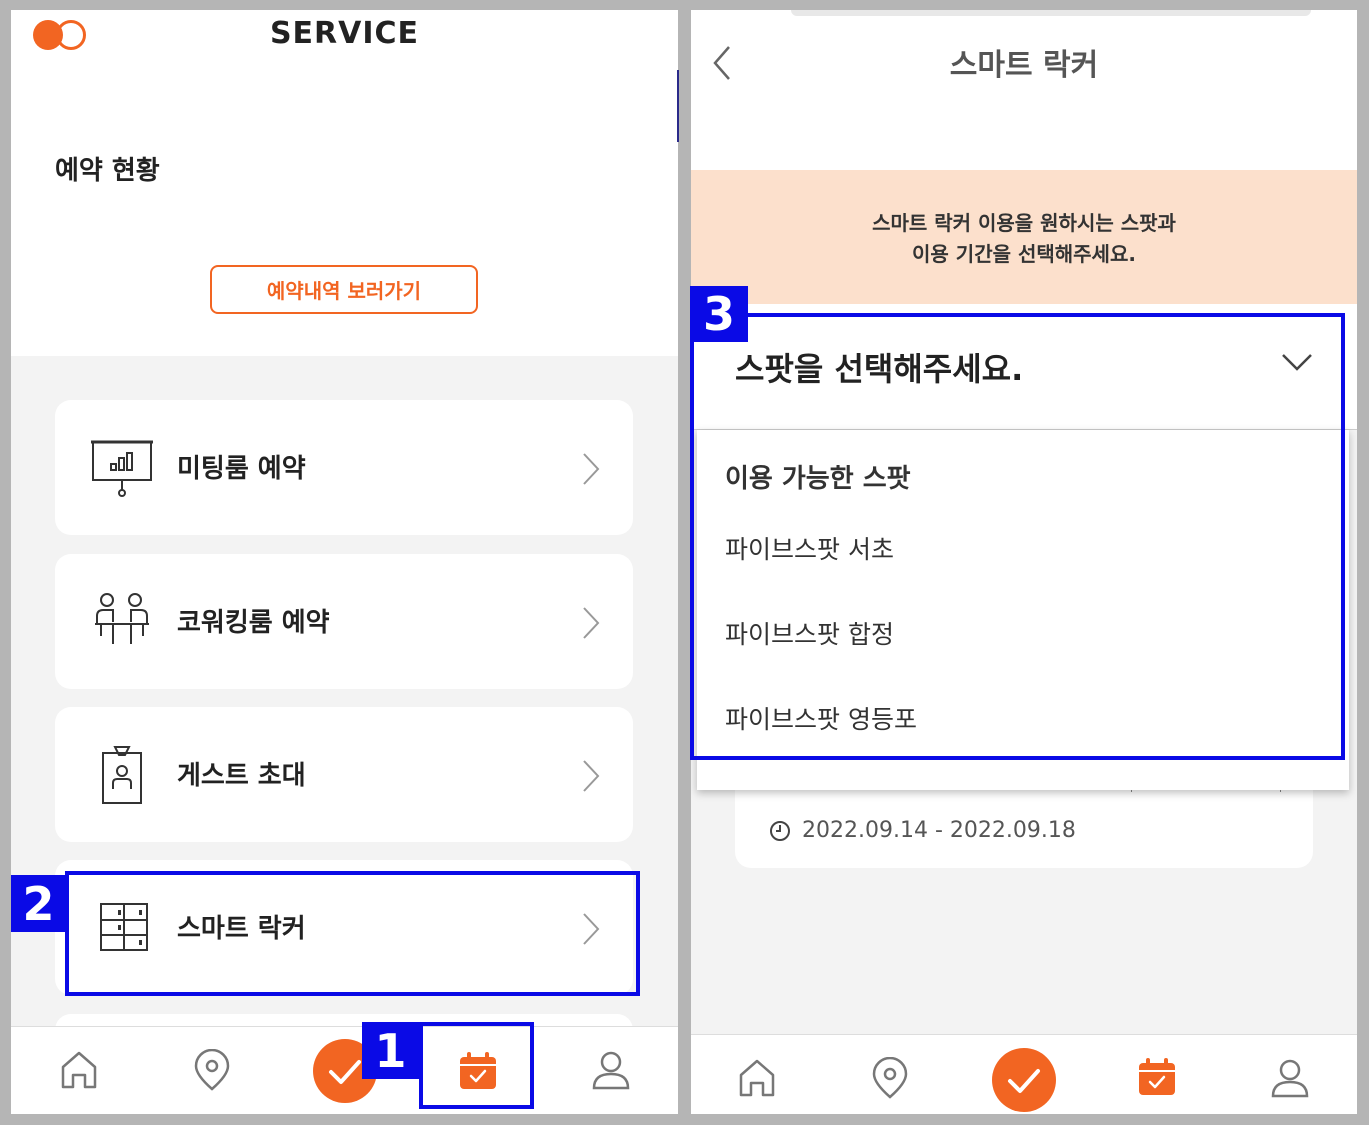 The height and width of the screenshot is (1125, 1369). Describe the element at coordinates (122, 775) in the screenshot. I see `guest-badge-icon` at that location.